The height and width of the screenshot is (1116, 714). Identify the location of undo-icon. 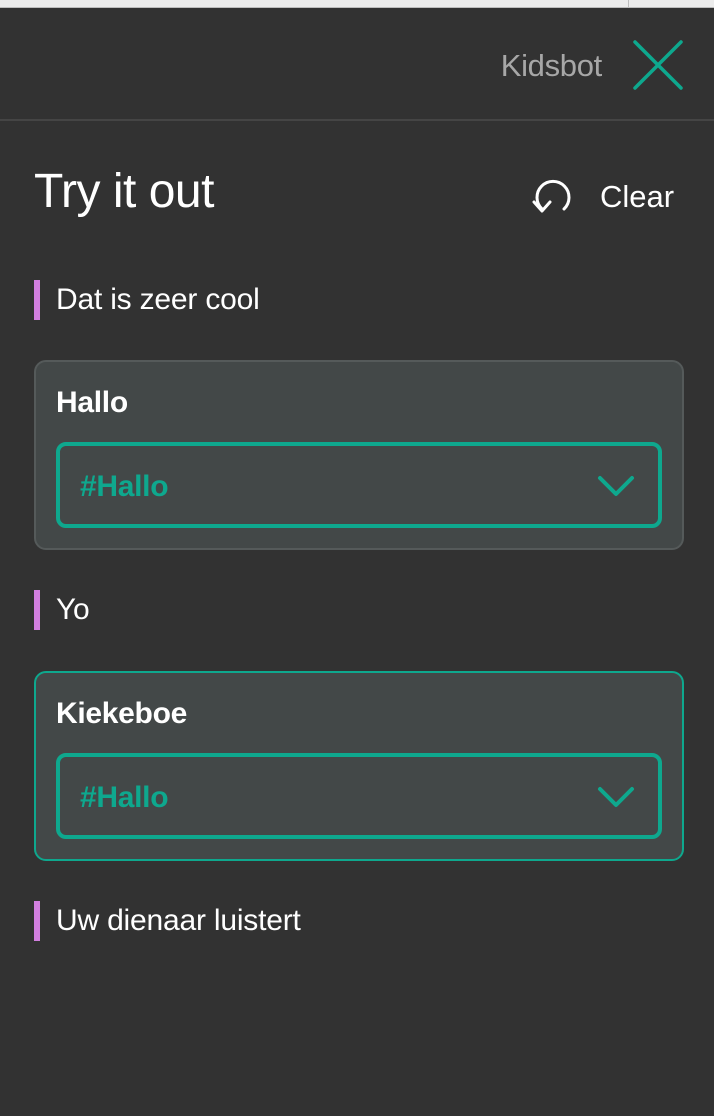
(551, 196).